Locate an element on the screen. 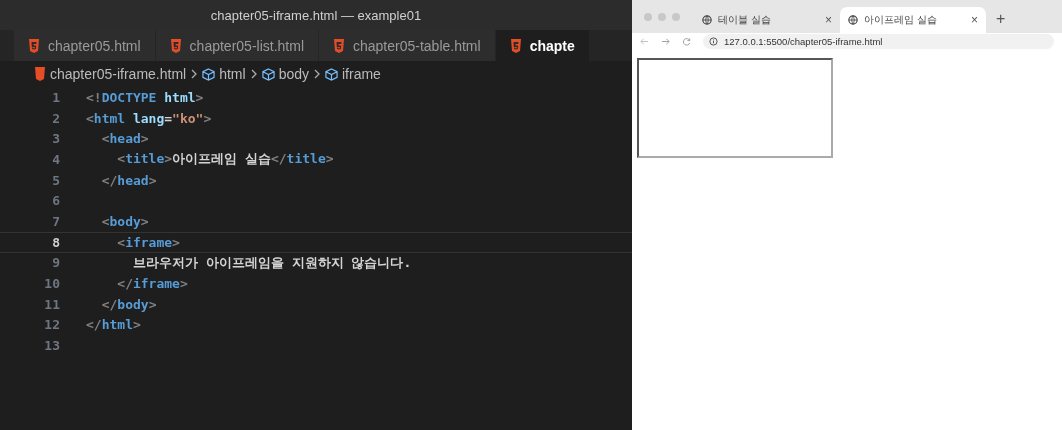 The image size is (1062, 430). line-number: 8 is located at coordinates (56, 242).